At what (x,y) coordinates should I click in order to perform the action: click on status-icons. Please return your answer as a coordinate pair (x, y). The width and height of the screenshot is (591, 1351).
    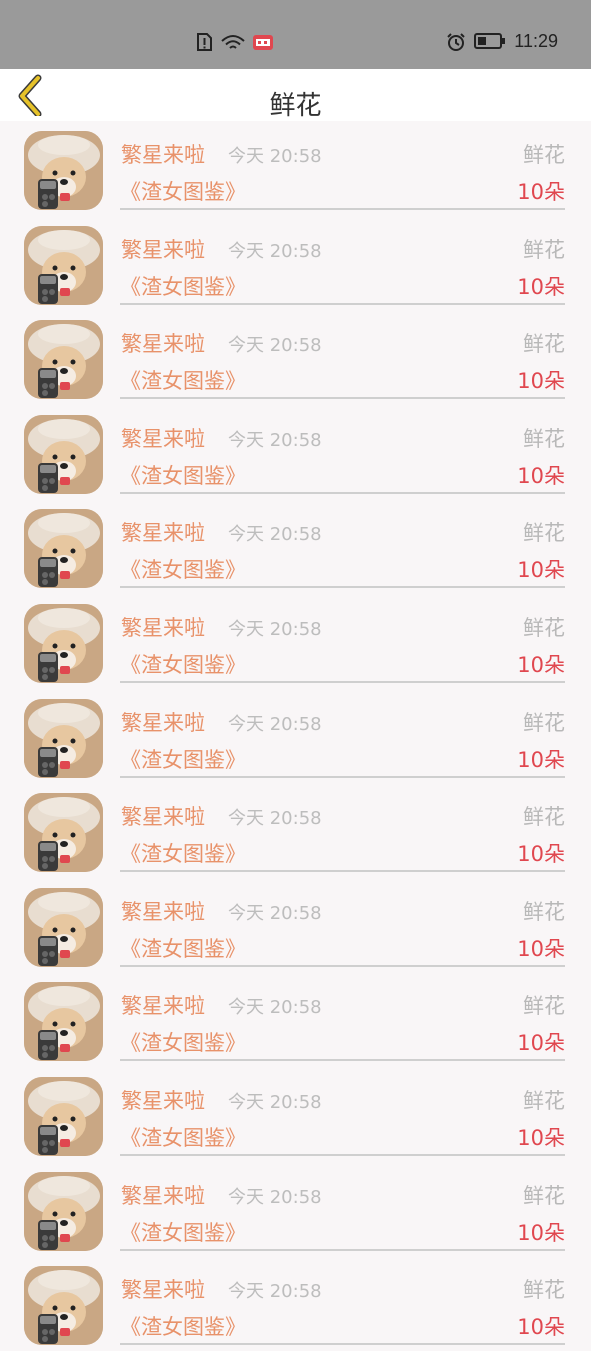
    Looking at the image, I should click on (235, 42).